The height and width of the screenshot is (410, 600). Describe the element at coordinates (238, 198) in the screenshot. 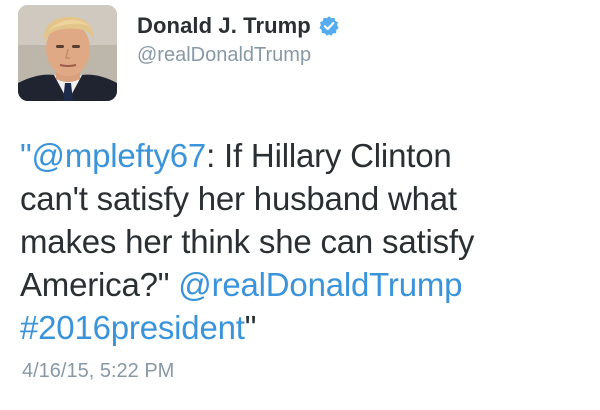

I see `tweet-line-2: can't satisfy her husband what` at that location.